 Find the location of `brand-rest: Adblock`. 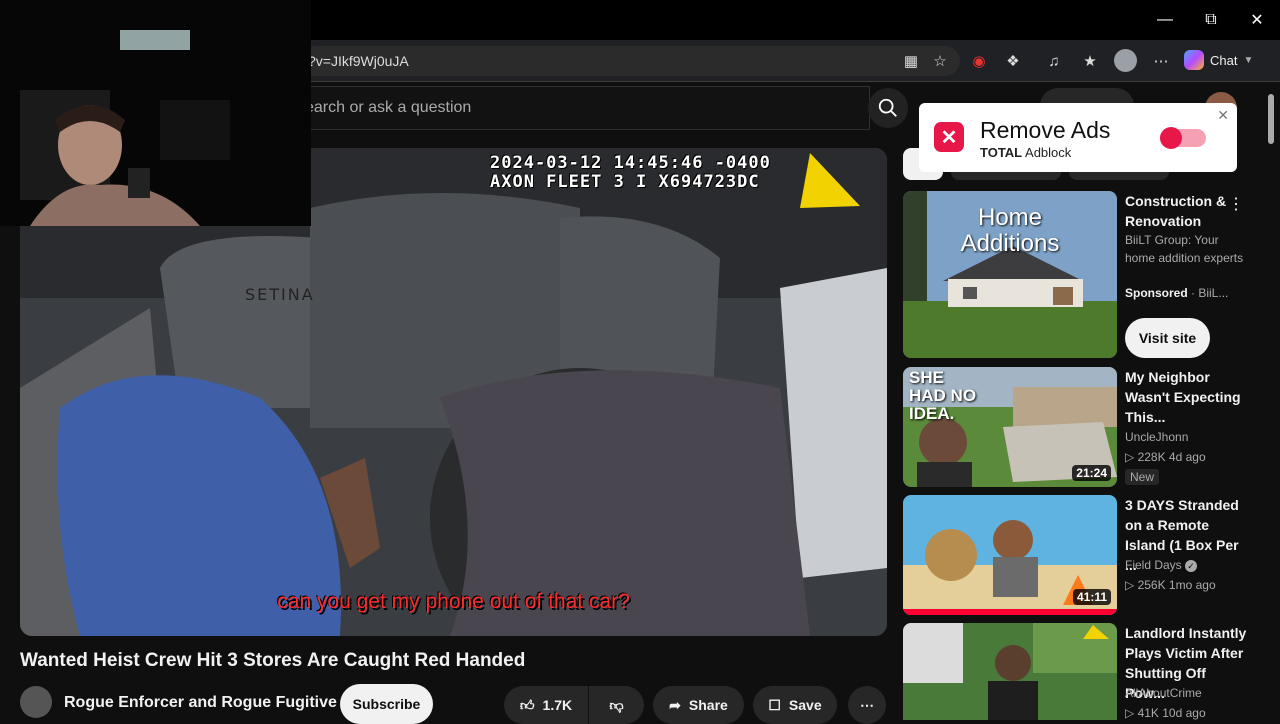

brand-rest: Adblock is located at coordinates (1048, 152).